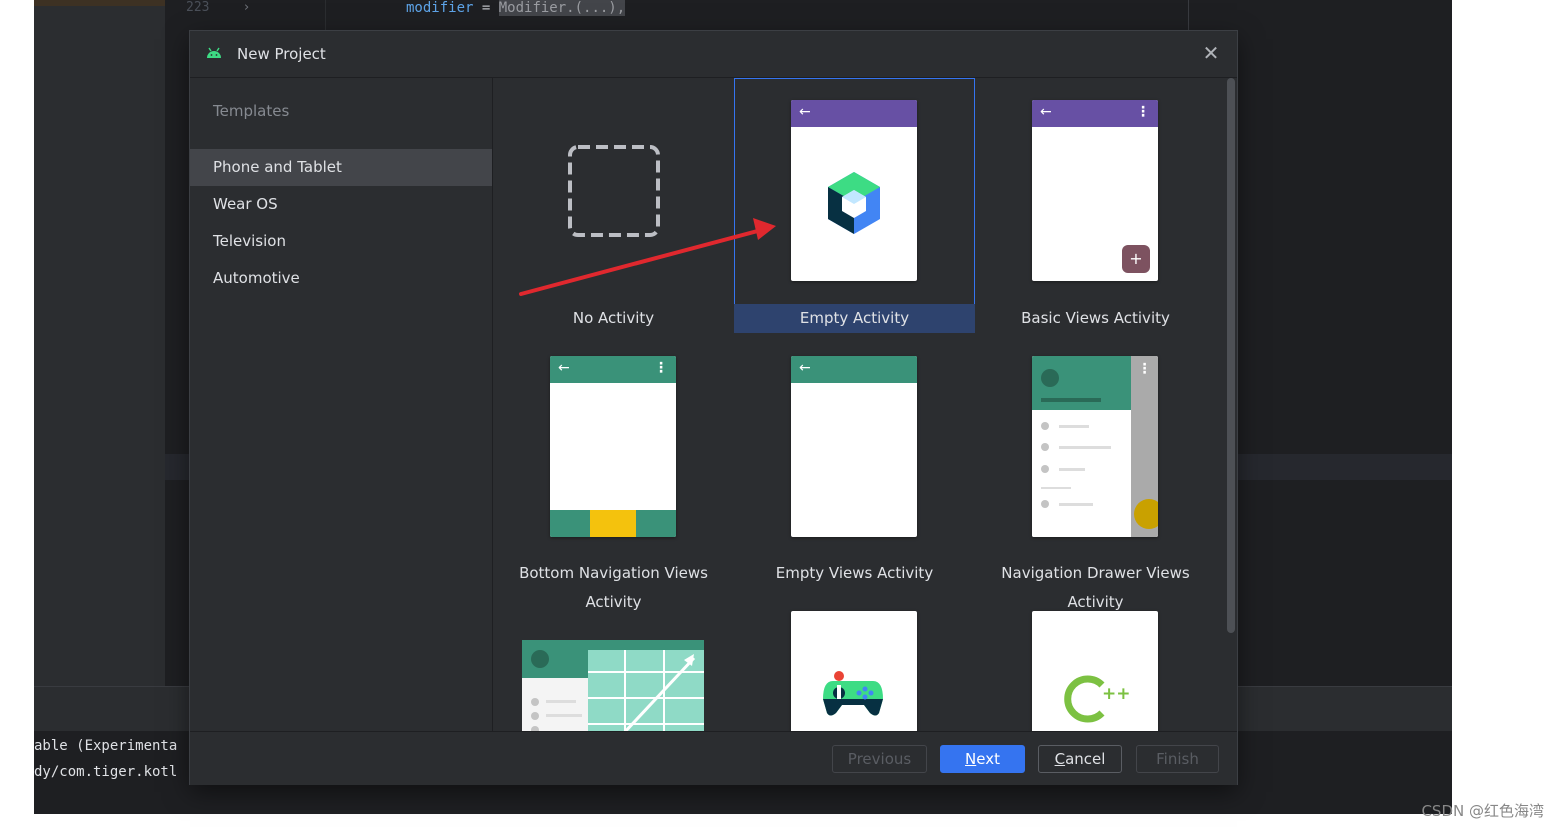  What do you see at coordinates (440, 8) in the screenshot?
I see `code-keyword: modifier` at bounding box center [440, 8].